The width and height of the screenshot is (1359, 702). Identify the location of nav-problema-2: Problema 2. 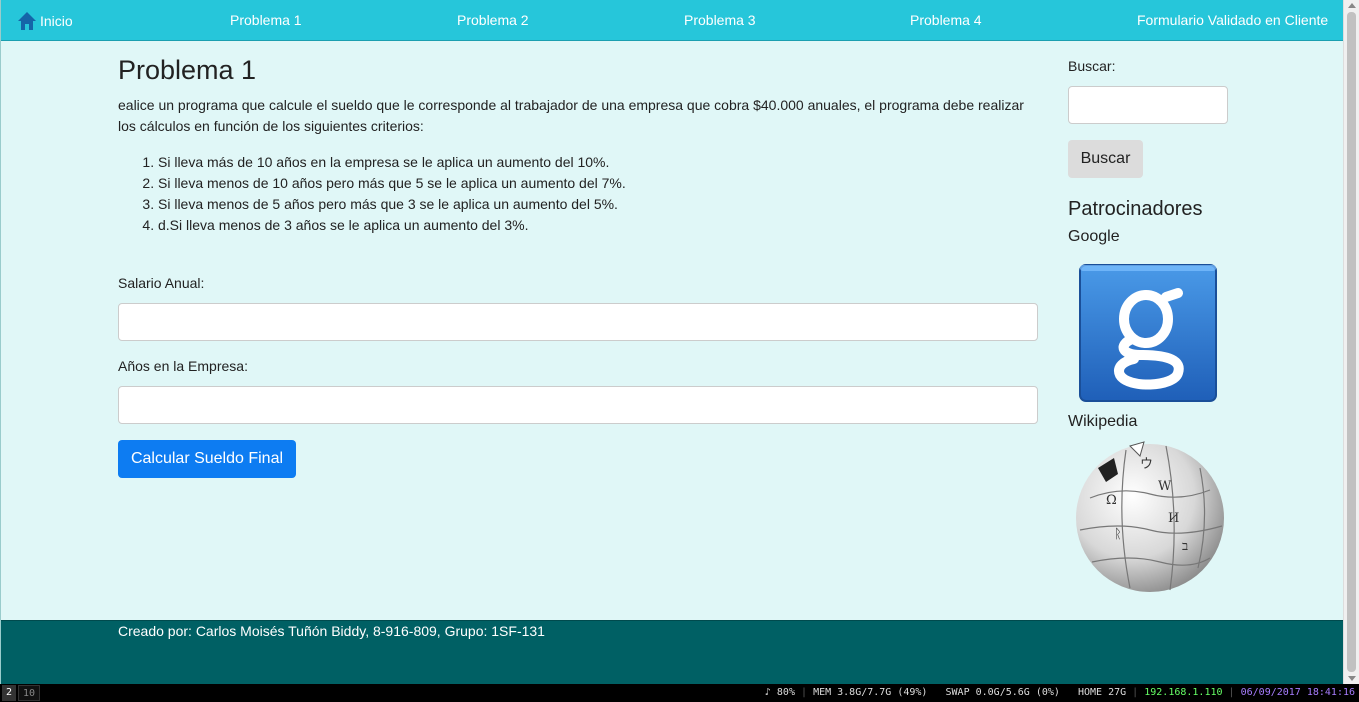
(493, 20).